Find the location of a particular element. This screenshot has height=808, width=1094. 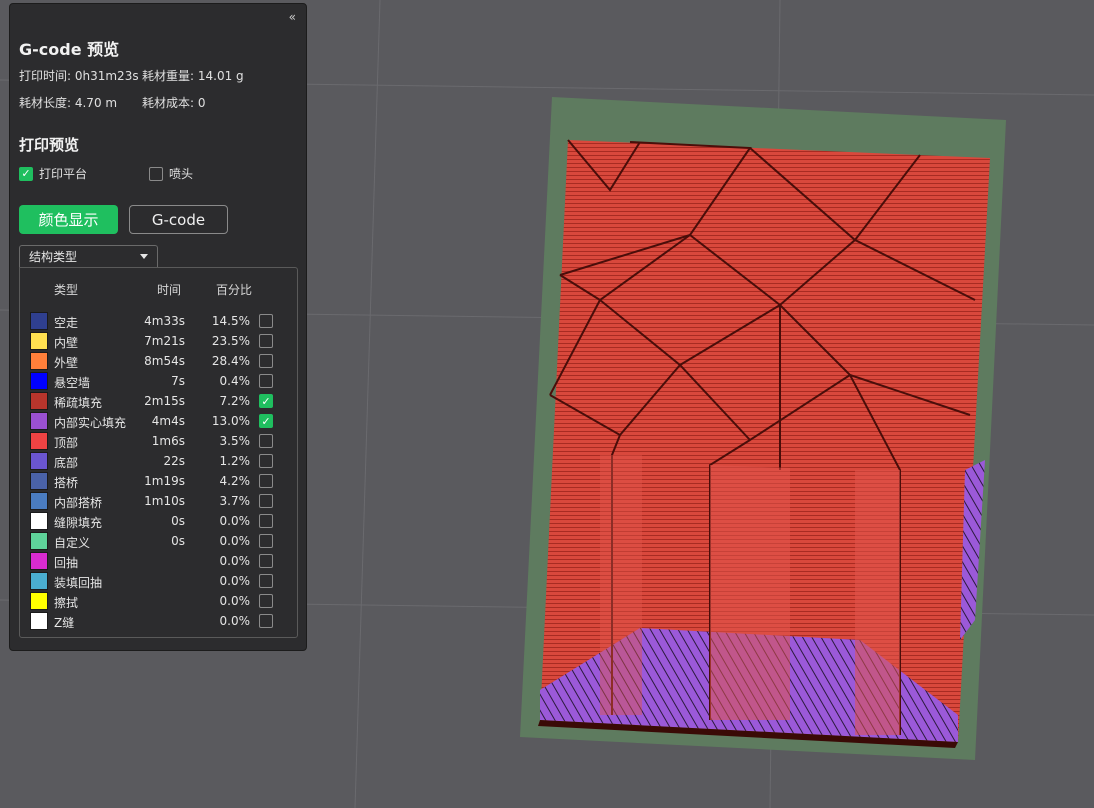

legend-type: 稀疏填充 is located at coordinates (78, 403).